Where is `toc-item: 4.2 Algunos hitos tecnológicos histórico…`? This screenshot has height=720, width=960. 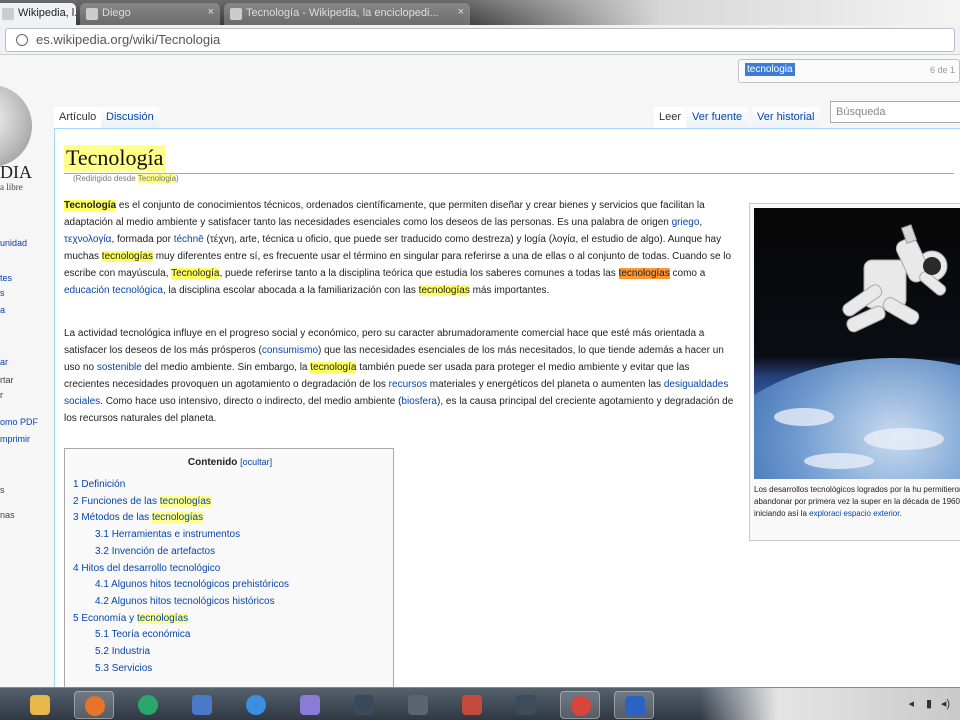 toc-item: 4.2 Algunos hitos tecnológicos histórico… is located at coordinates (185, 601).